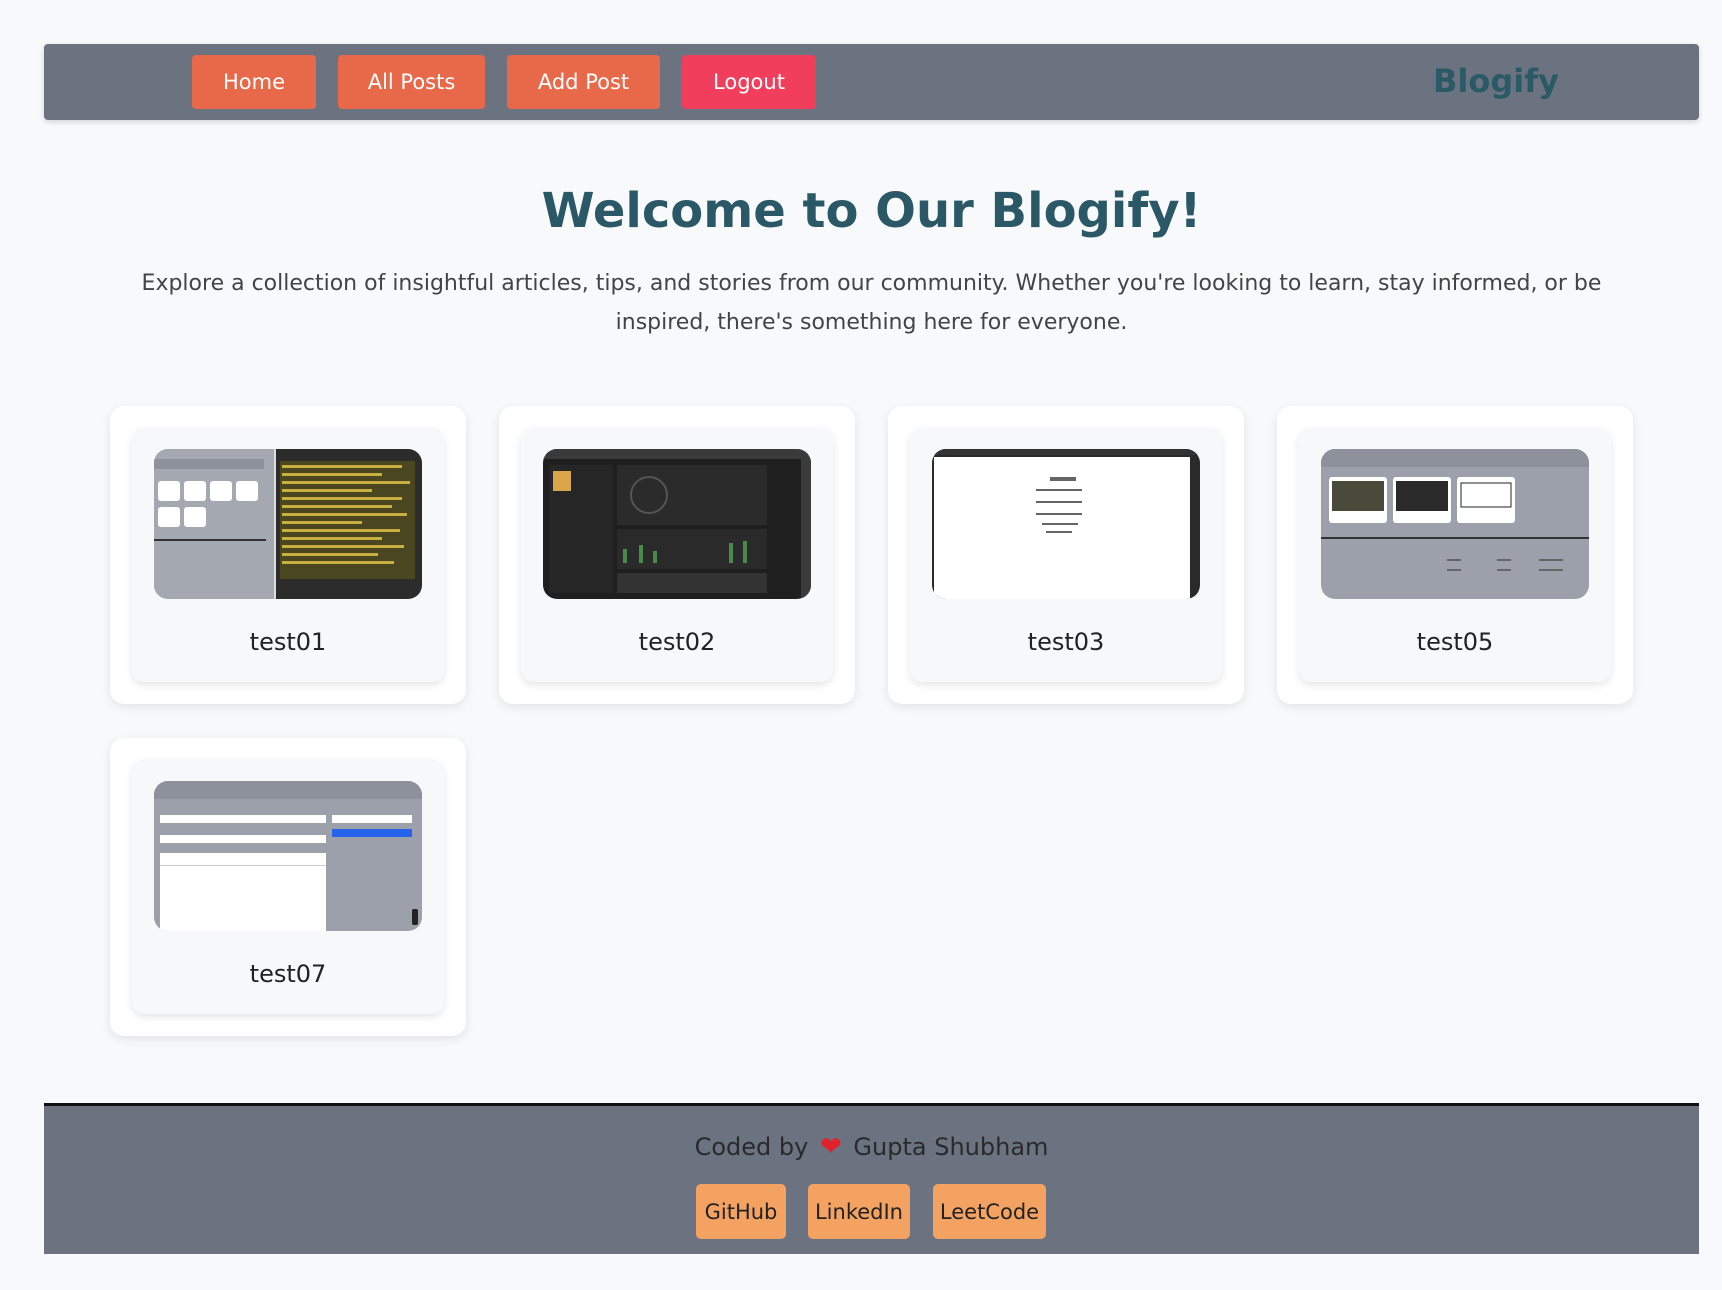 Image resolution: width=1722 pixels, height=1290 pixels. I want to click on coded-by-label: Coded by, so click(751, 1147).